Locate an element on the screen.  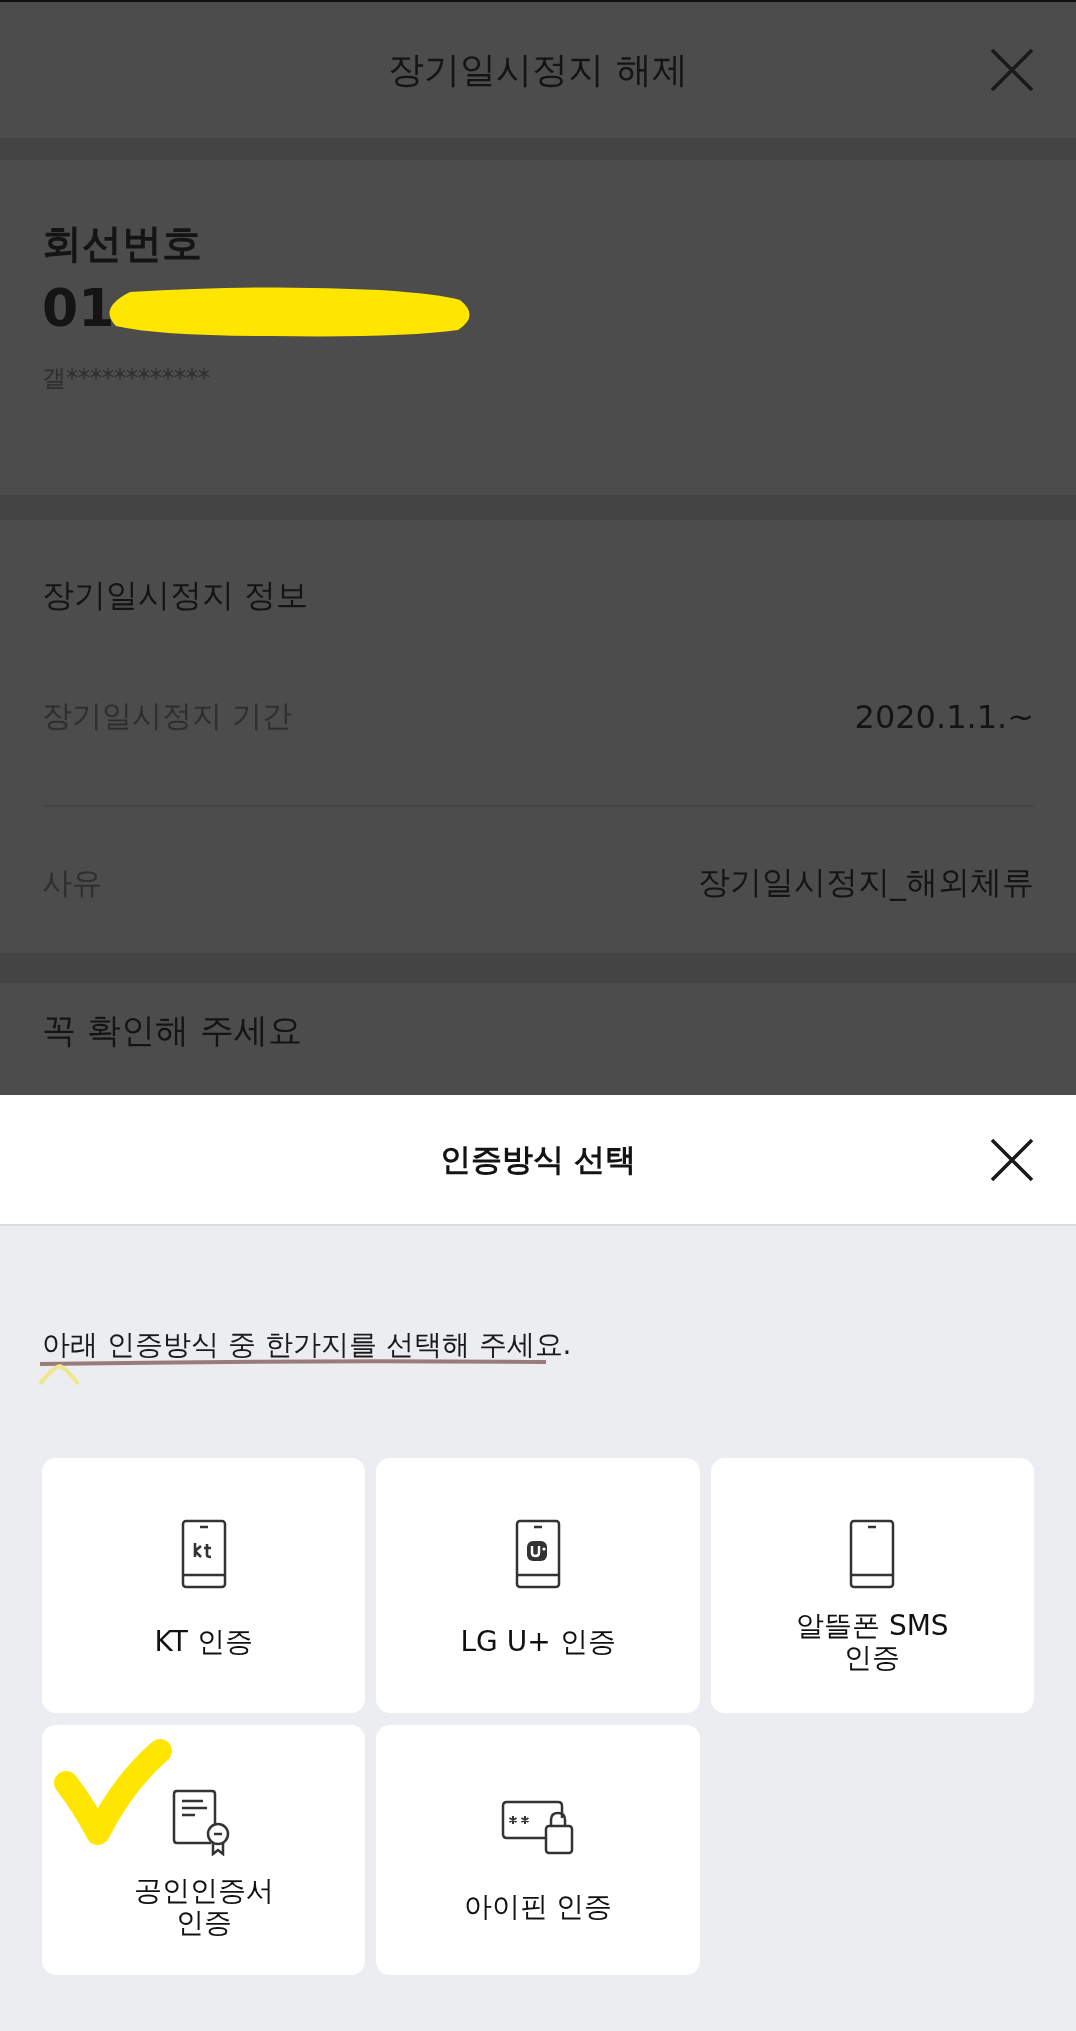
option-label: 아이핀 인증 is located at coordinates (538, 1906).